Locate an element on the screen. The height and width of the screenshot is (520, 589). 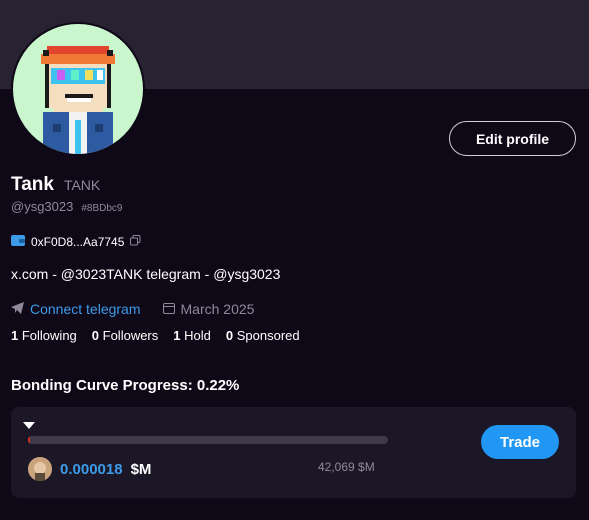
market-cap-target: 42,069 $M is located at coordinates (346, 467).